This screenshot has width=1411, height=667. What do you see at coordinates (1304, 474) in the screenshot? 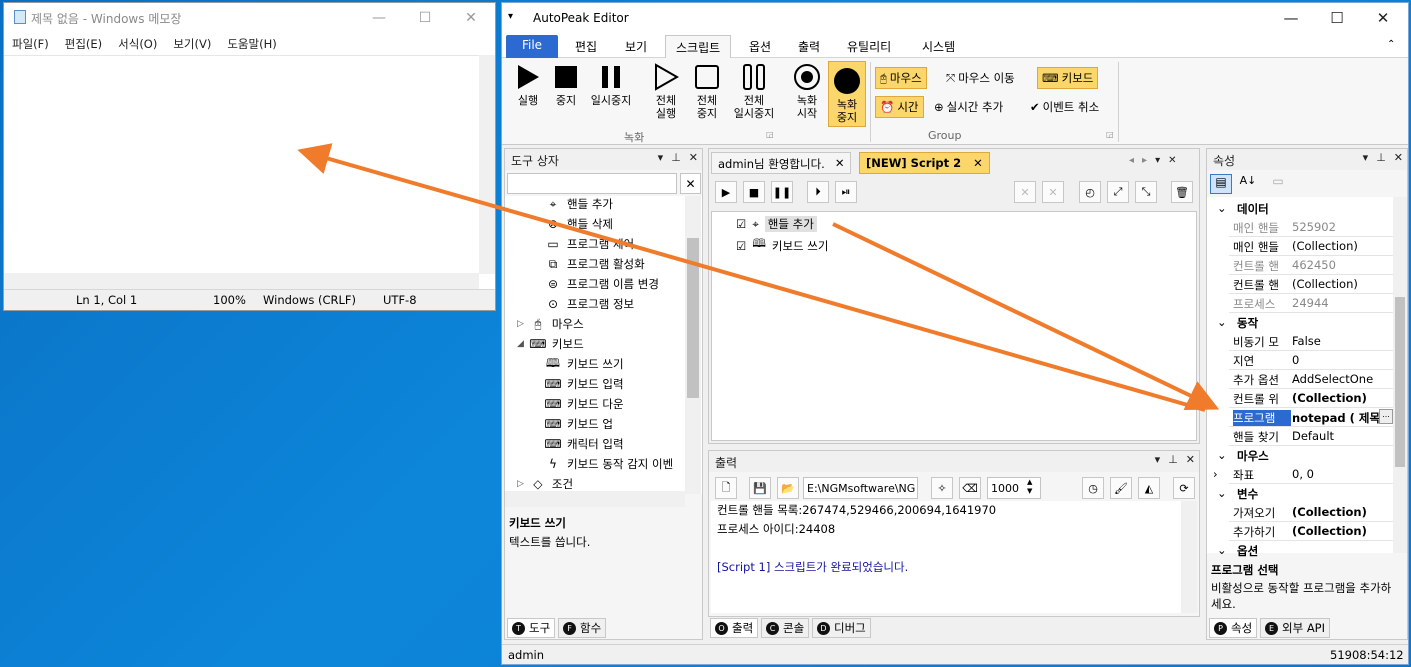
I see `property-row: › 좌표 0, 0` at bounding box center [1304, 474].